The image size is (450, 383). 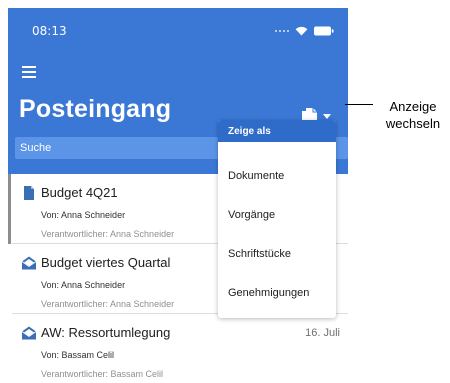 What do you see at coordinates (413, 123) in the screenshot?
I see `callout-line-2: wechseln` at bounding box center [413, 123].